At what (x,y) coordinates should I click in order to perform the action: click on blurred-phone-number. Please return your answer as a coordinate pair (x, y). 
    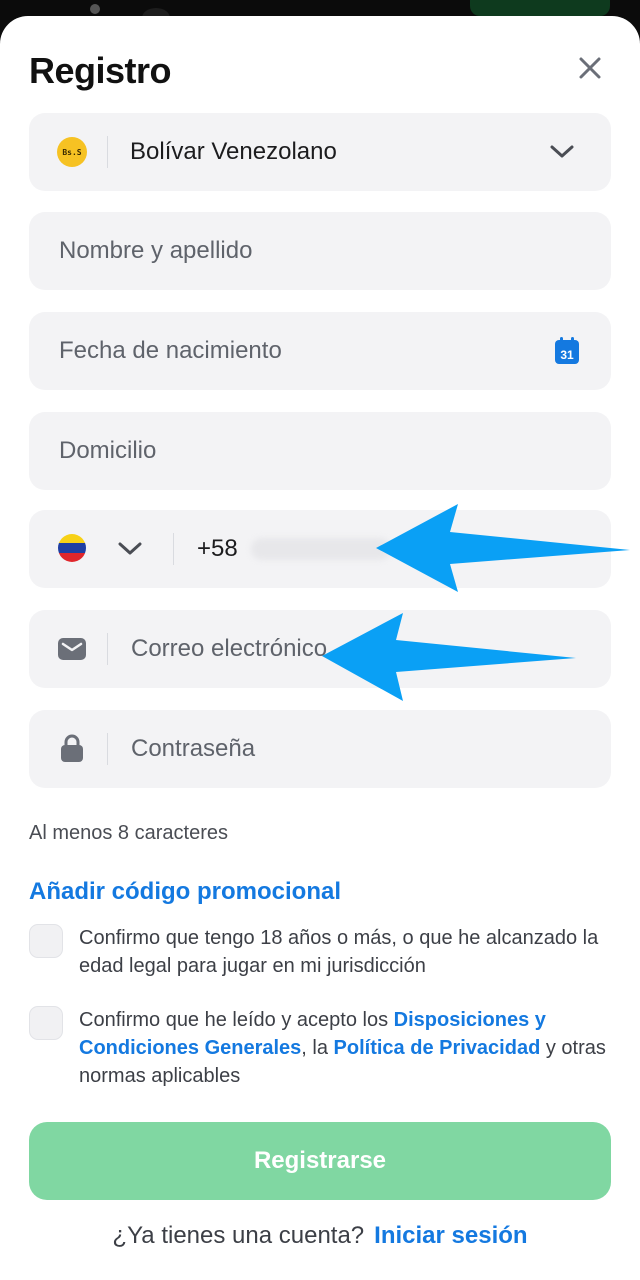
    Looking at the image, I should click on (321, 549).